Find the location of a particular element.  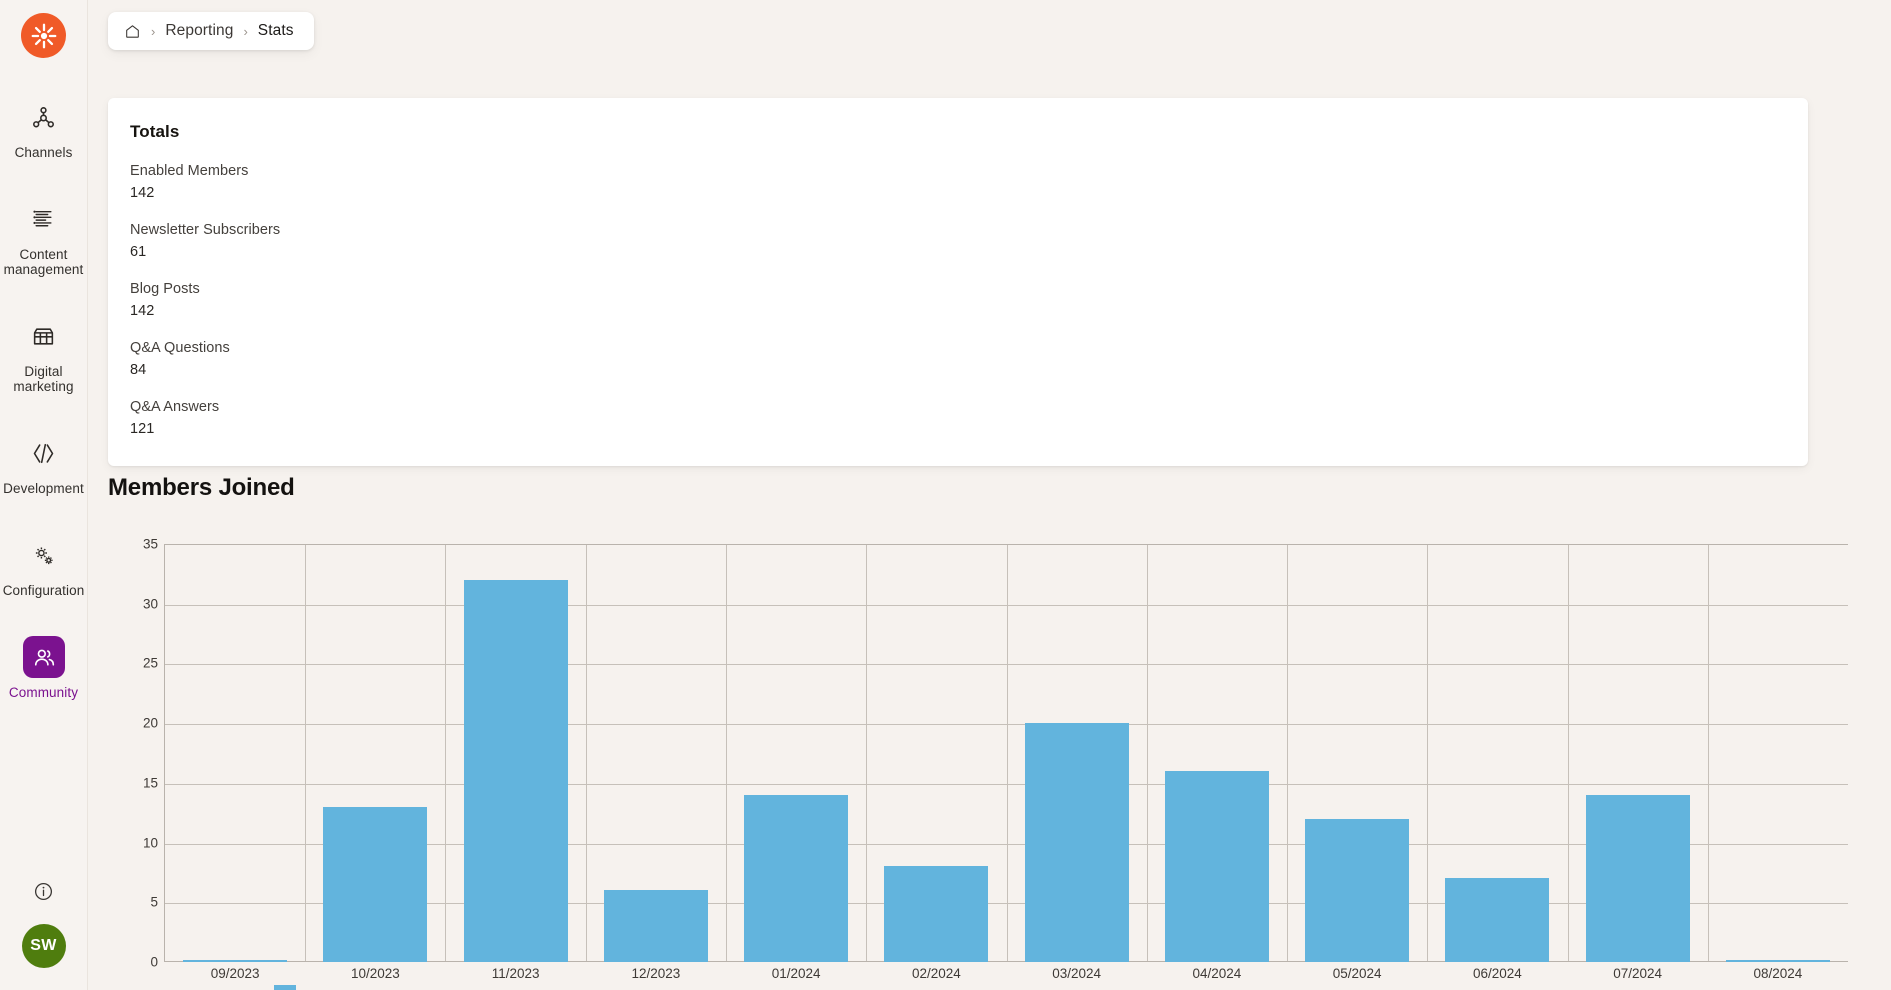

y-axis-tick-label: 30 is located at coordinates (150, 604).